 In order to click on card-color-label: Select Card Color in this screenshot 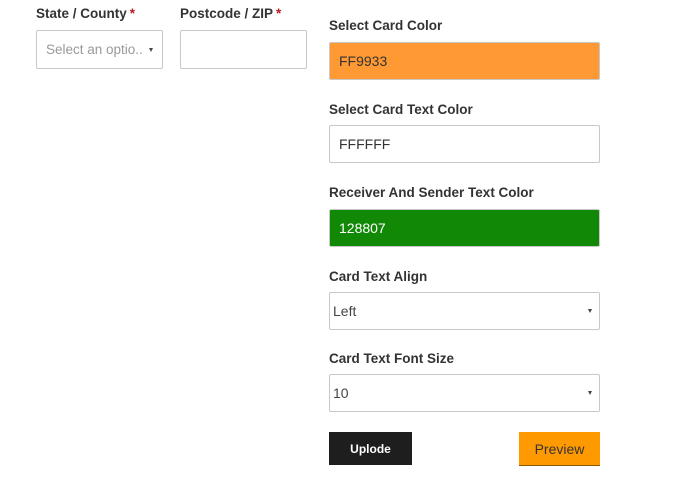, I will do `click(386, 25)`.